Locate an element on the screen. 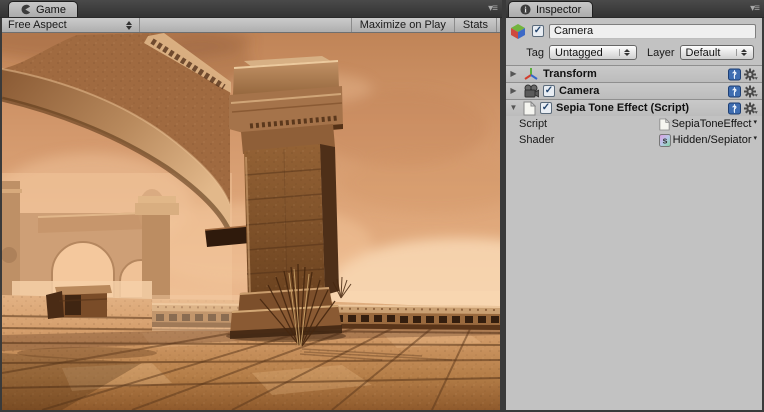  stats-button: Stats is located at coordinates (474, 25).